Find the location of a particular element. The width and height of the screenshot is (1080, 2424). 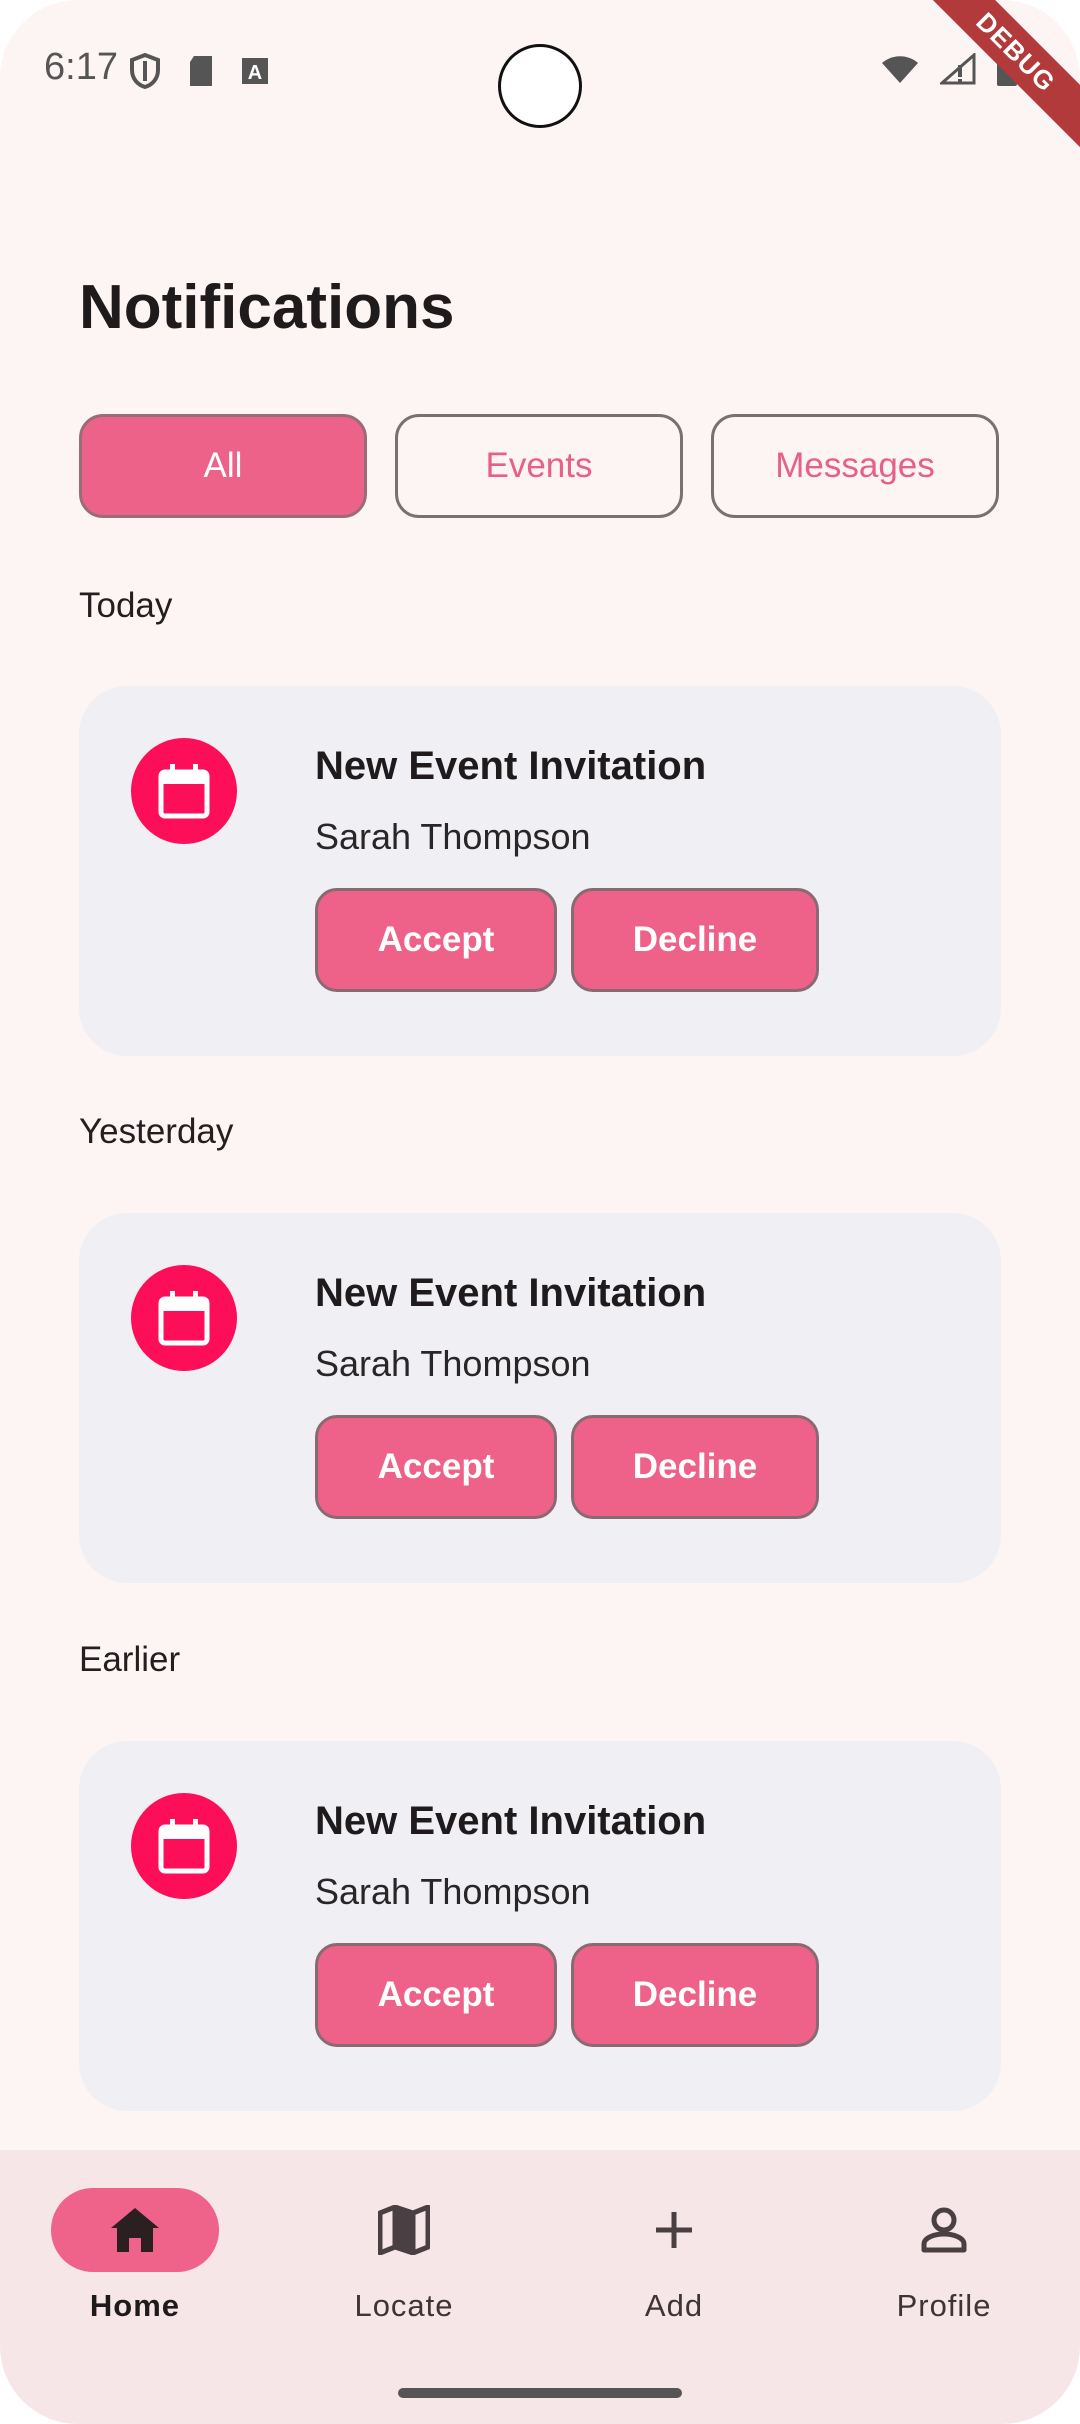

nav-item-home: Home is located at coordinates (135, 2256).